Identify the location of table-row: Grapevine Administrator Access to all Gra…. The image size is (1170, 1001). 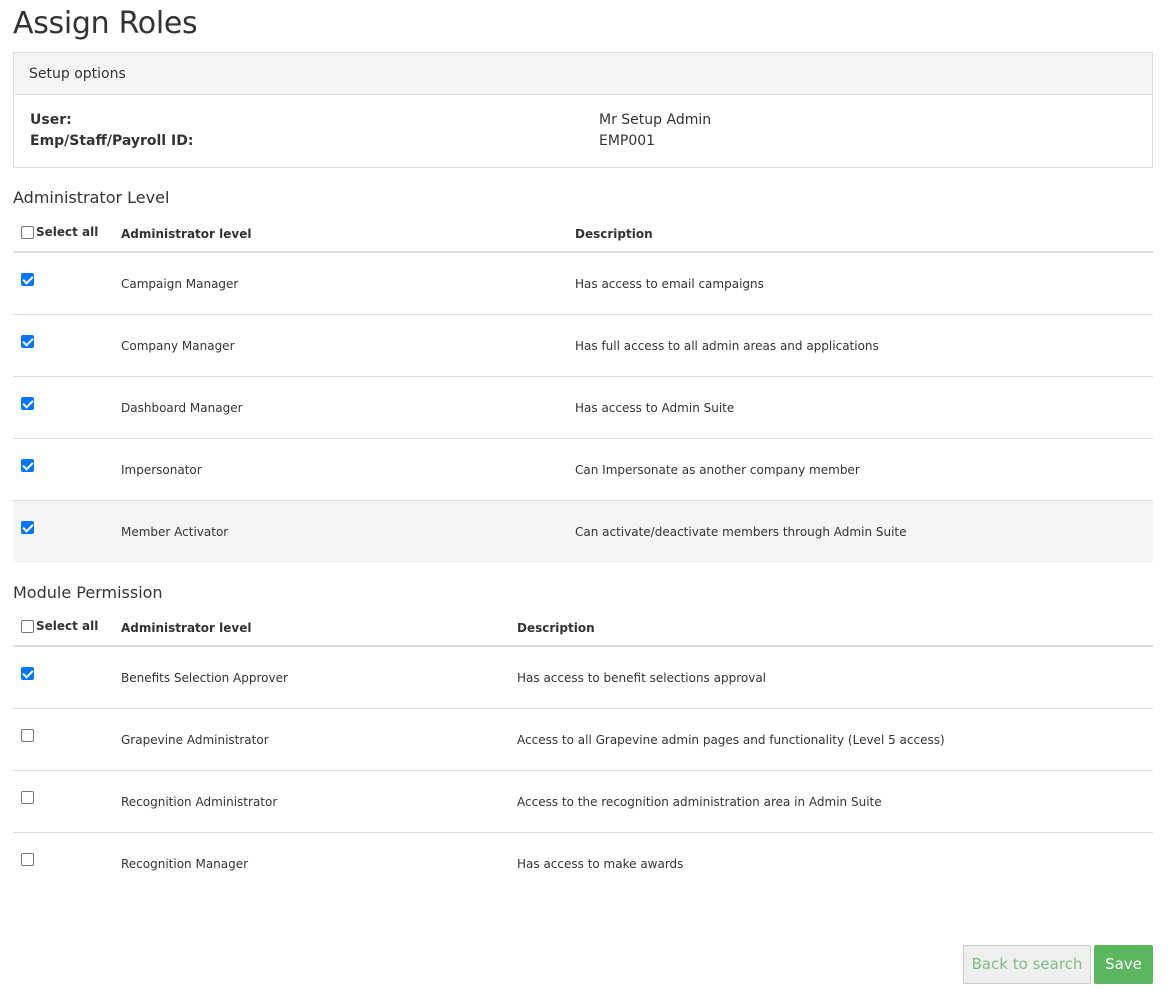
(583, 740).